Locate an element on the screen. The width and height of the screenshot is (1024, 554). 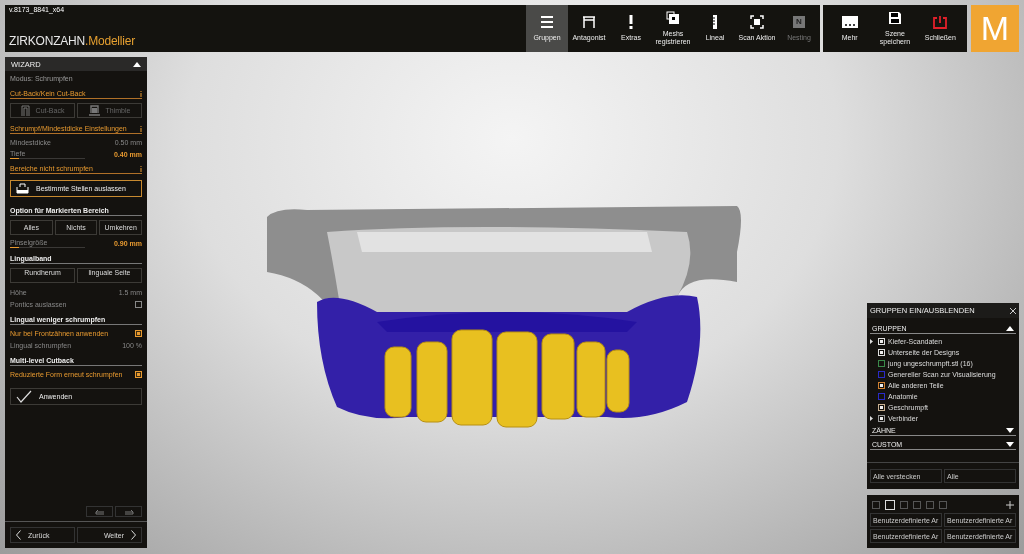
thimble-icon is located at coordinates (94, 110).